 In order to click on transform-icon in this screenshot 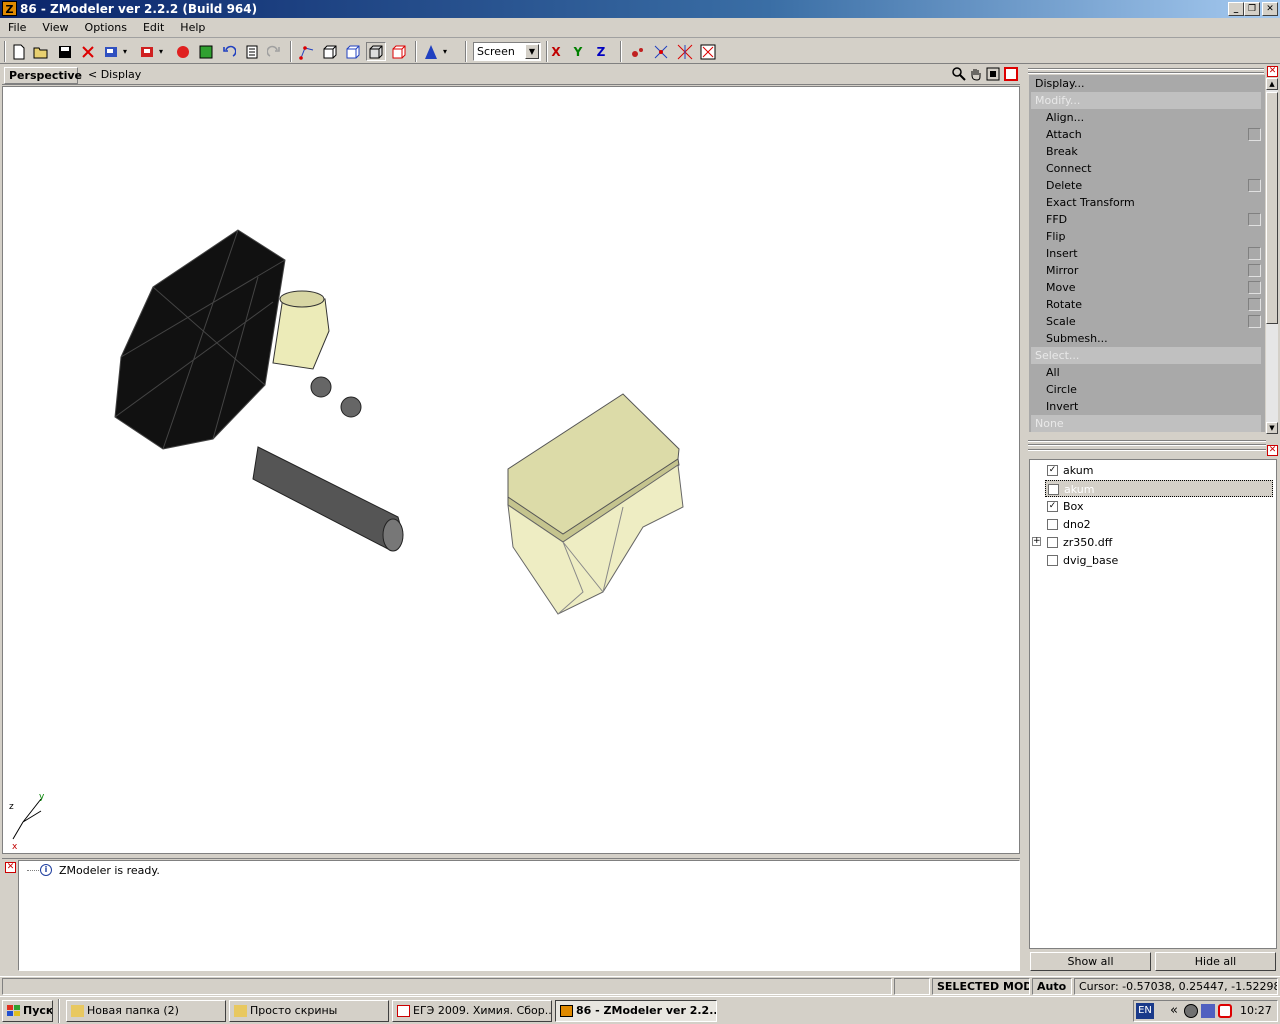, I will do `click(685, 51)`.